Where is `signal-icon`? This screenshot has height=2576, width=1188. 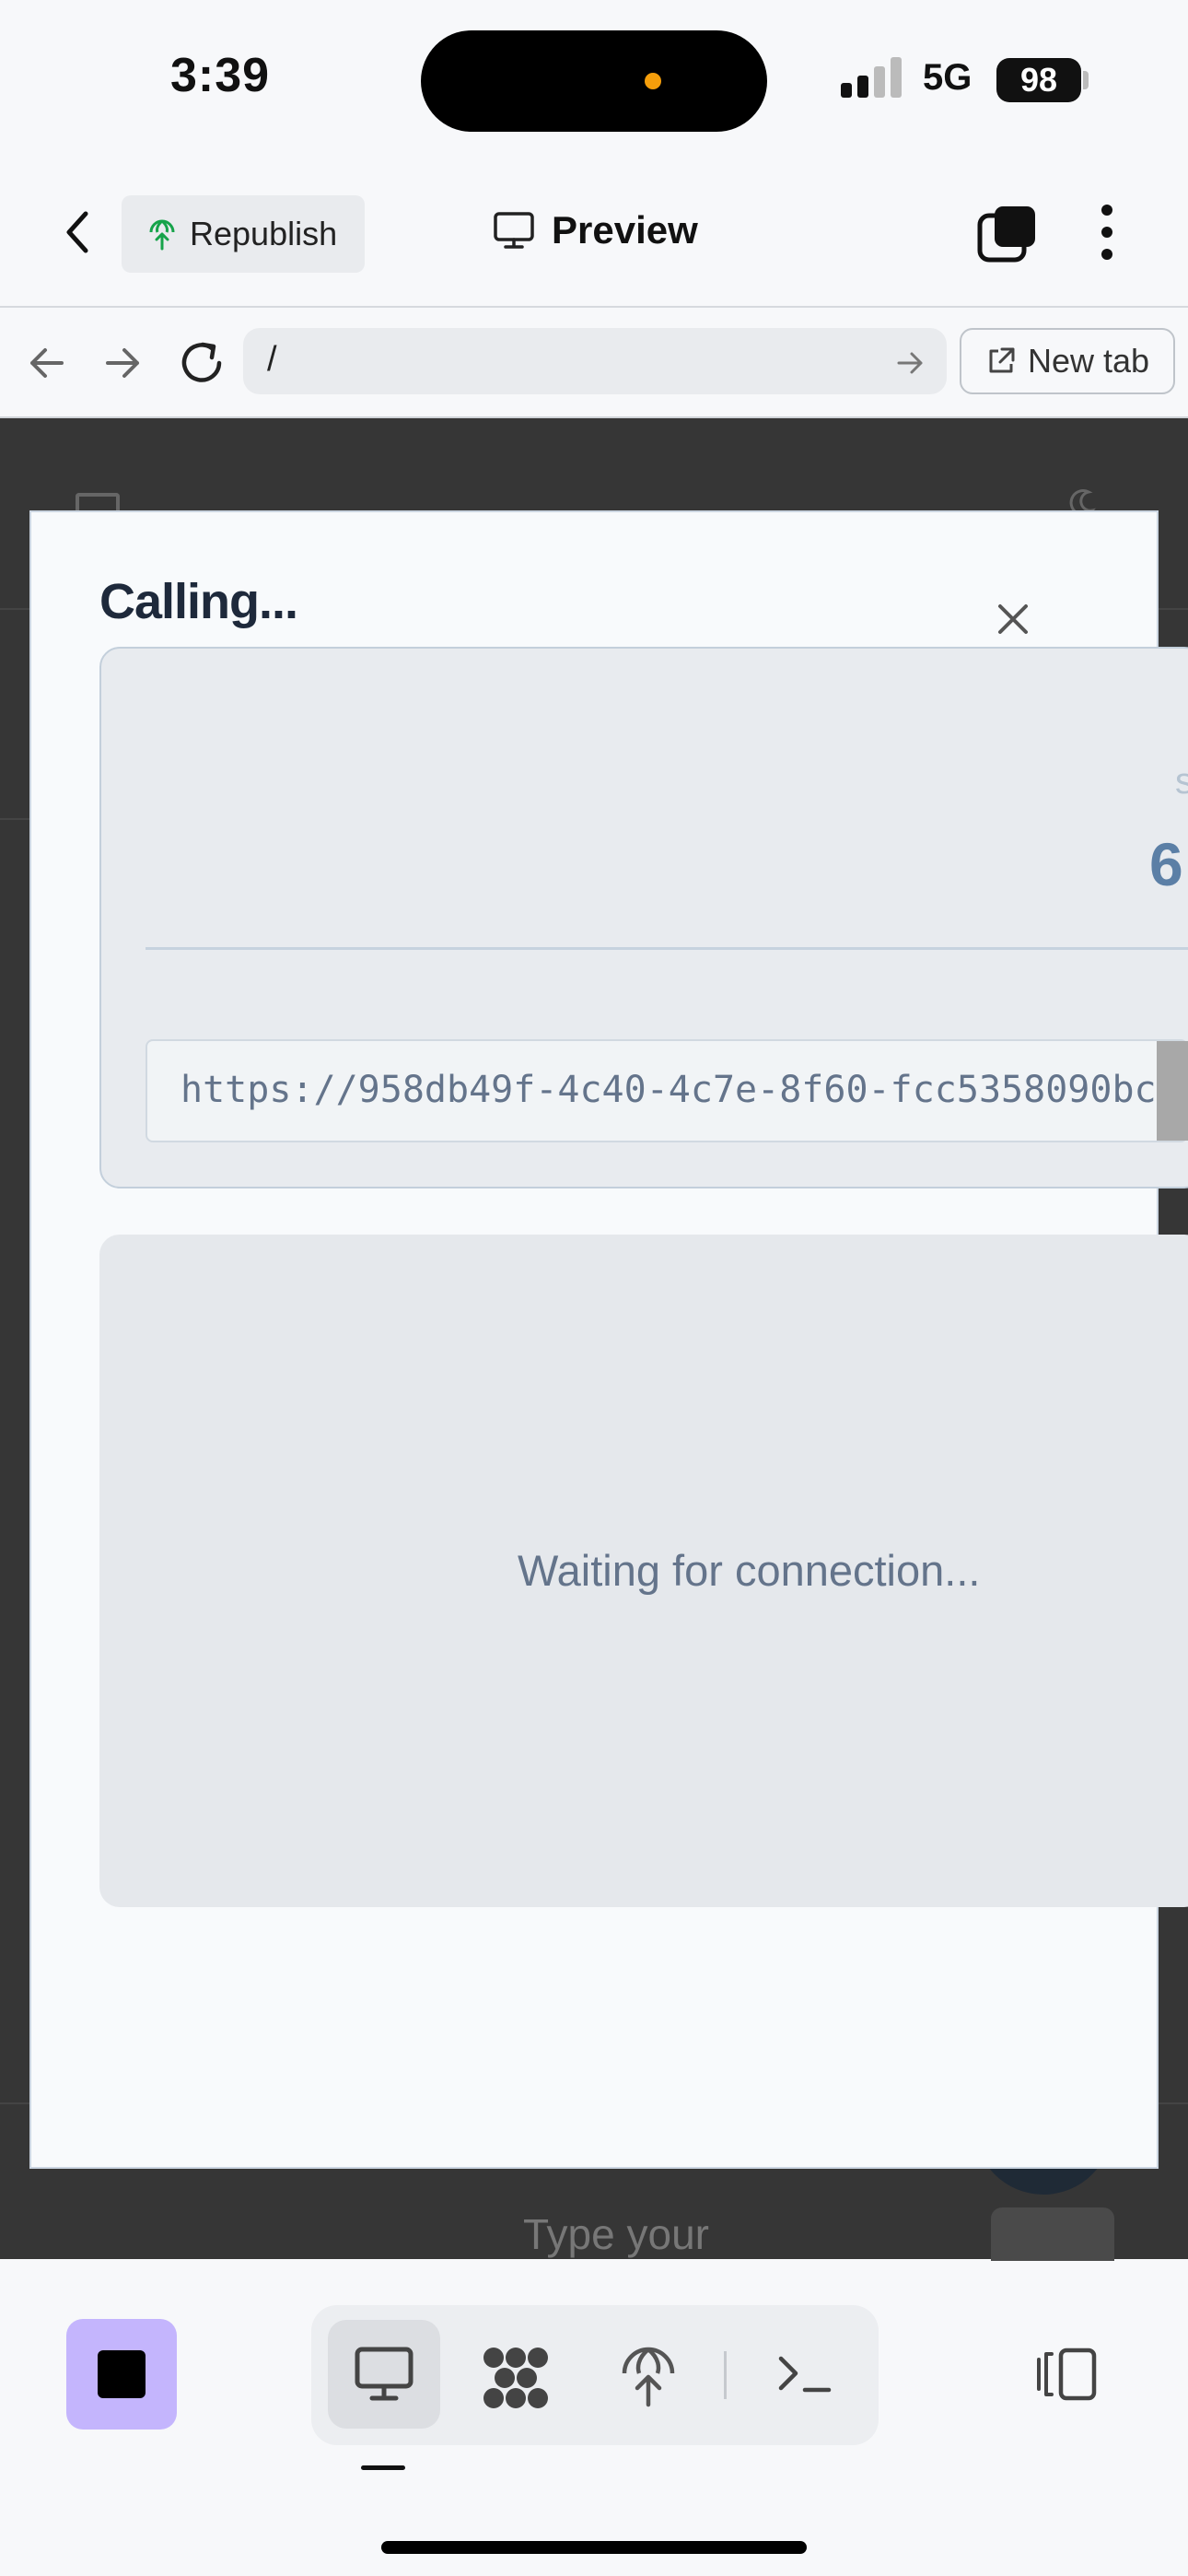
signal-icon is located at coordinates (871, 77).